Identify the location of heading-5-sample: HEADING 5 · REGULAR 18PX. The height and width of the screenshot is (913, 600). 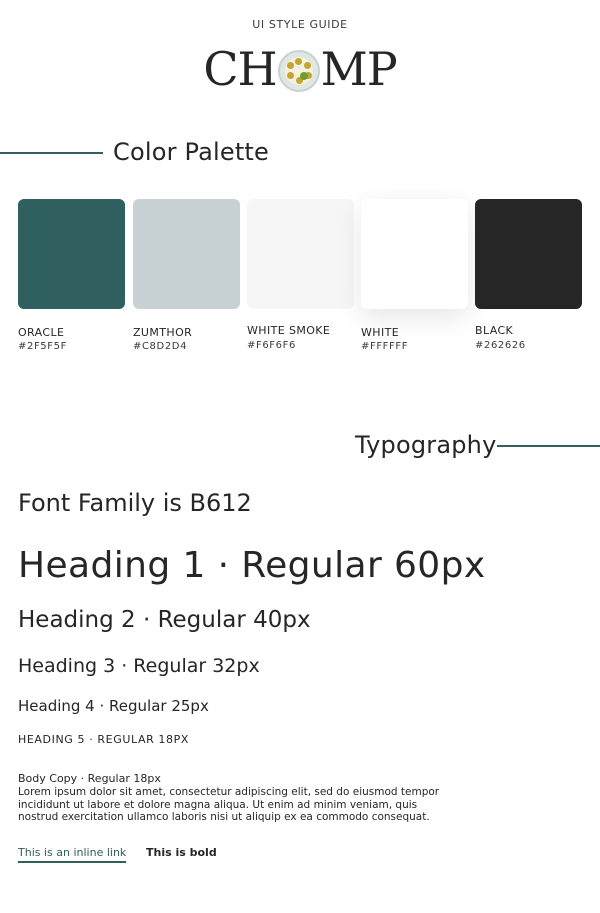
(103, 739).